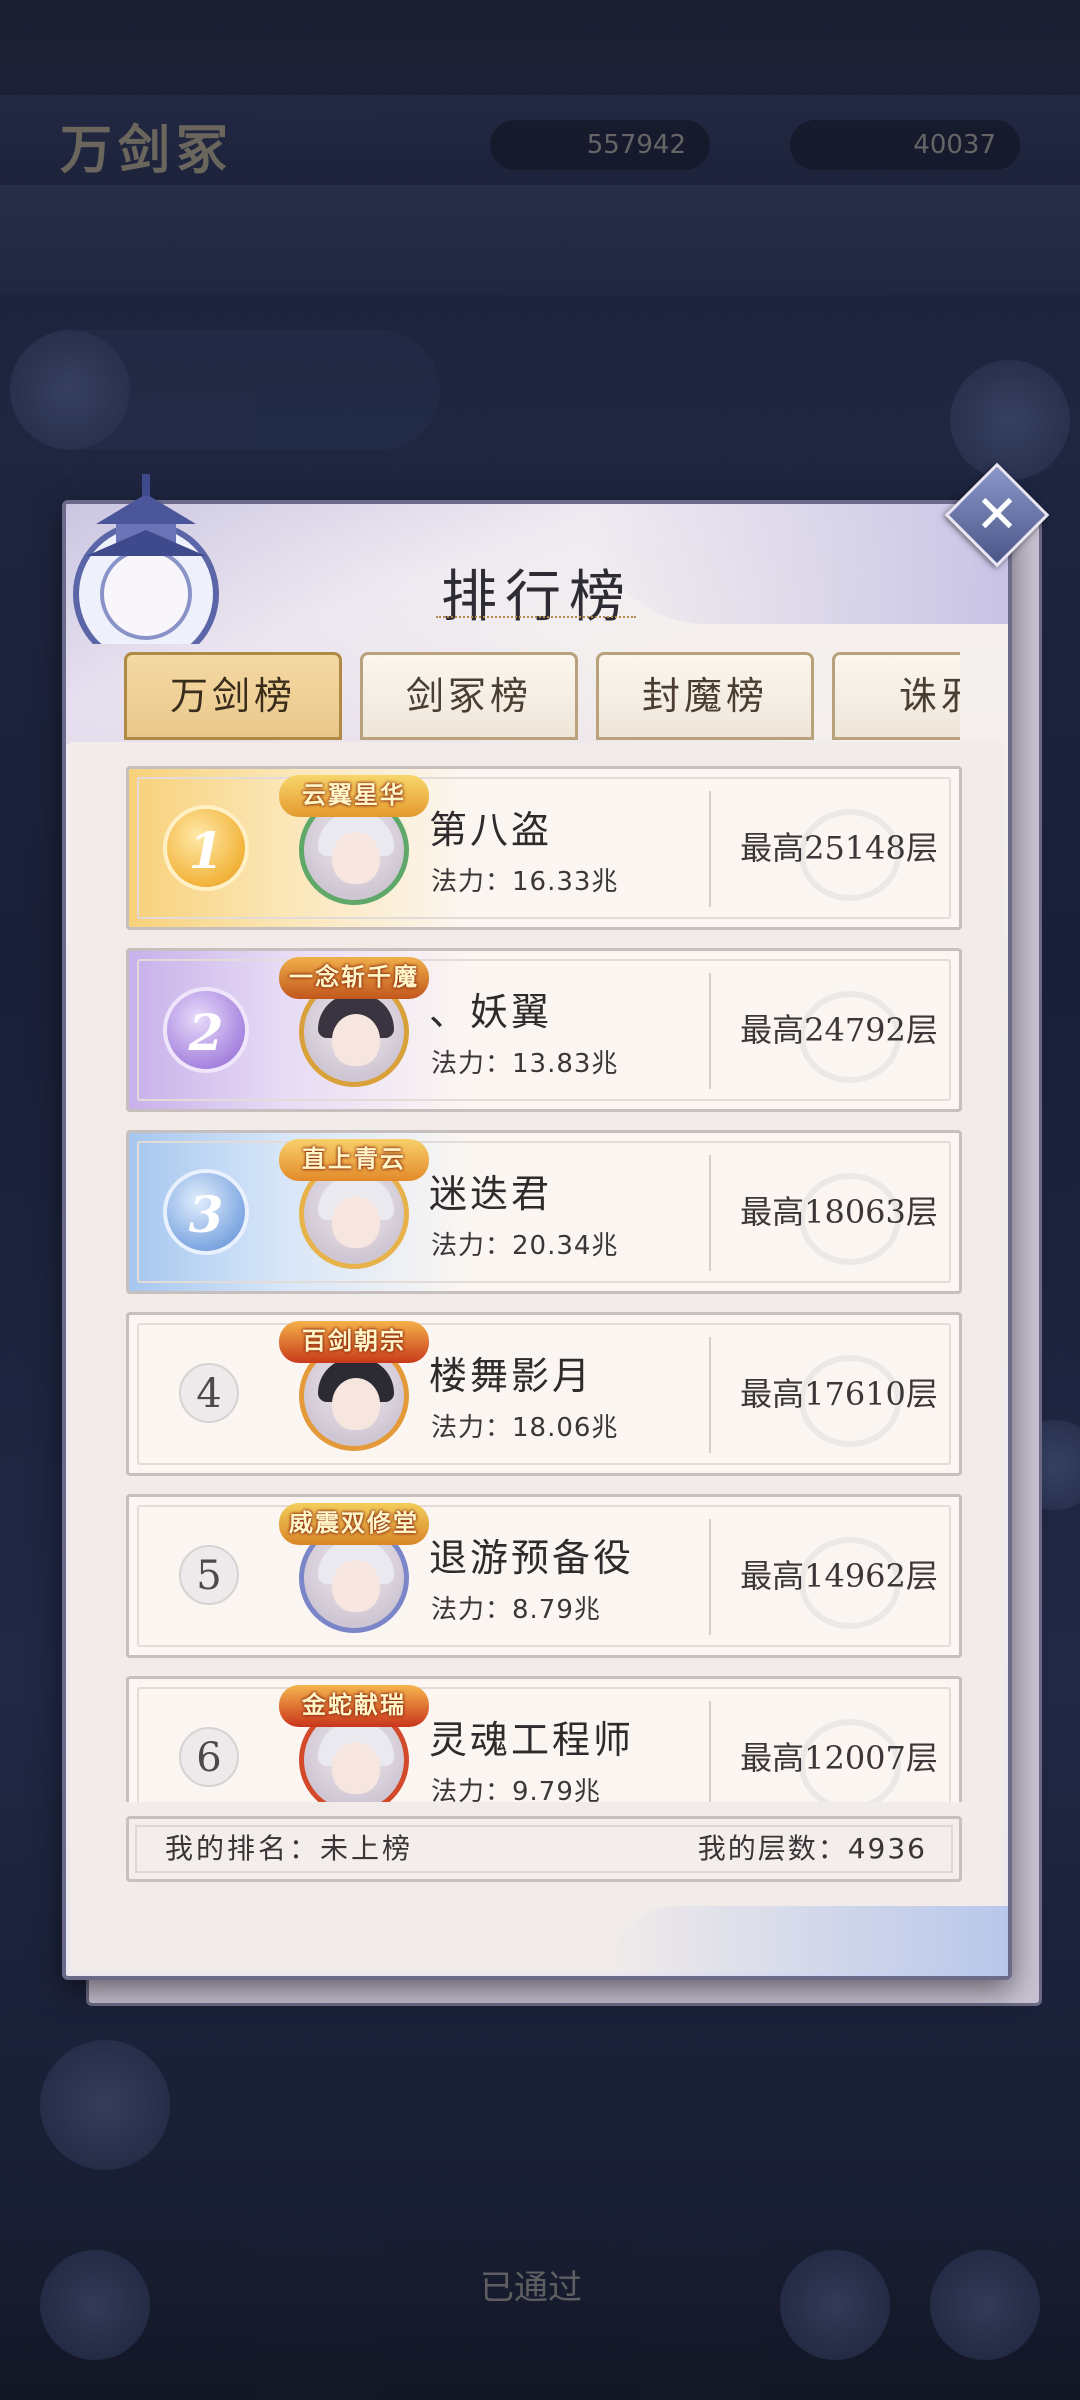 The height and width of the screenshot is (2400, 1080). Describe the element at coordinates (839, 1212) in the screenshot. I see `best-floor: 最高18063层` at that location.